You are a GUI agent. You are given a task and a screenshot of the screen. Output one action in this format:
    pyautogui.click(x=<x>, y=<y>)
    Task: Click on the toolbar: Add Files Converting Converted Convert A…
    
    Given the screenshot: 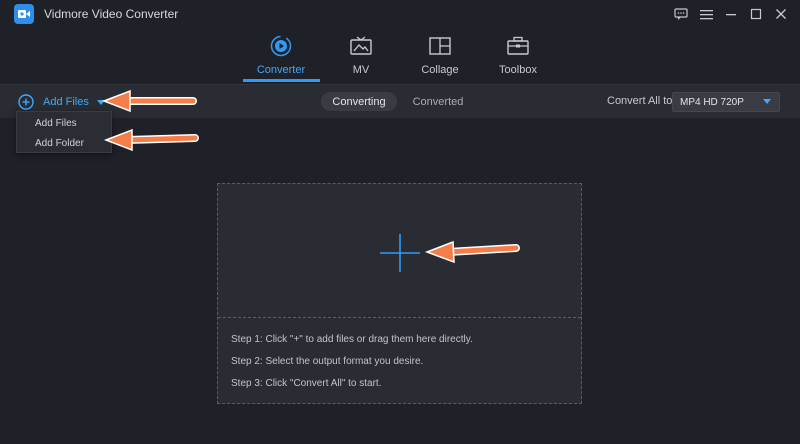 What is the action you would take?
    pyautogui.click(x=400, y=101)
    